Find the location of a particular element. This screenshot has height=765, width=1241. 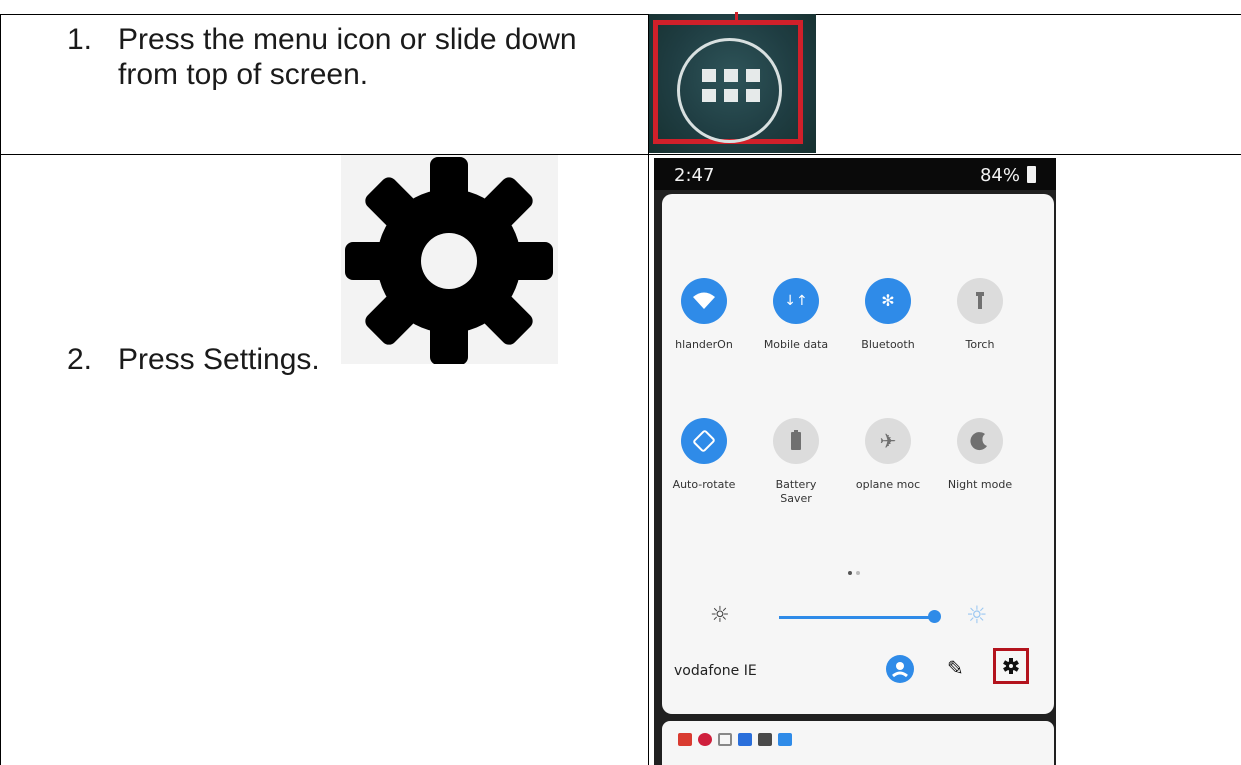

instagram-icon is located at coordinates (725, 739).